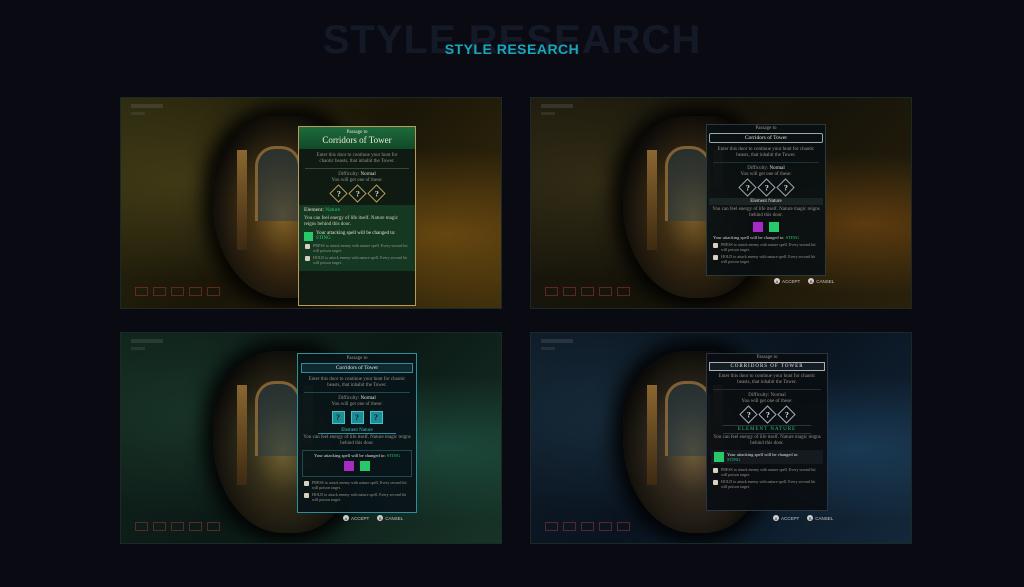 The height and width of the screenshot is (587, 1024). I want to click on element-heading-banner: ELEMENT NATURE, so click(767, 429).